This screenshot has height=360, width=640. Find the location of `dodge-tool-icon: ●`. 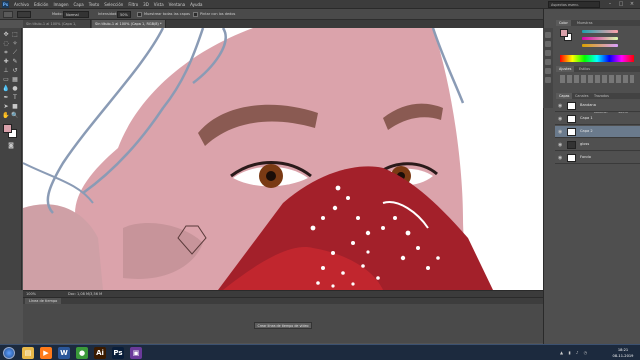

dodge-tool-icon: ● is located at coordinates (15, 89).